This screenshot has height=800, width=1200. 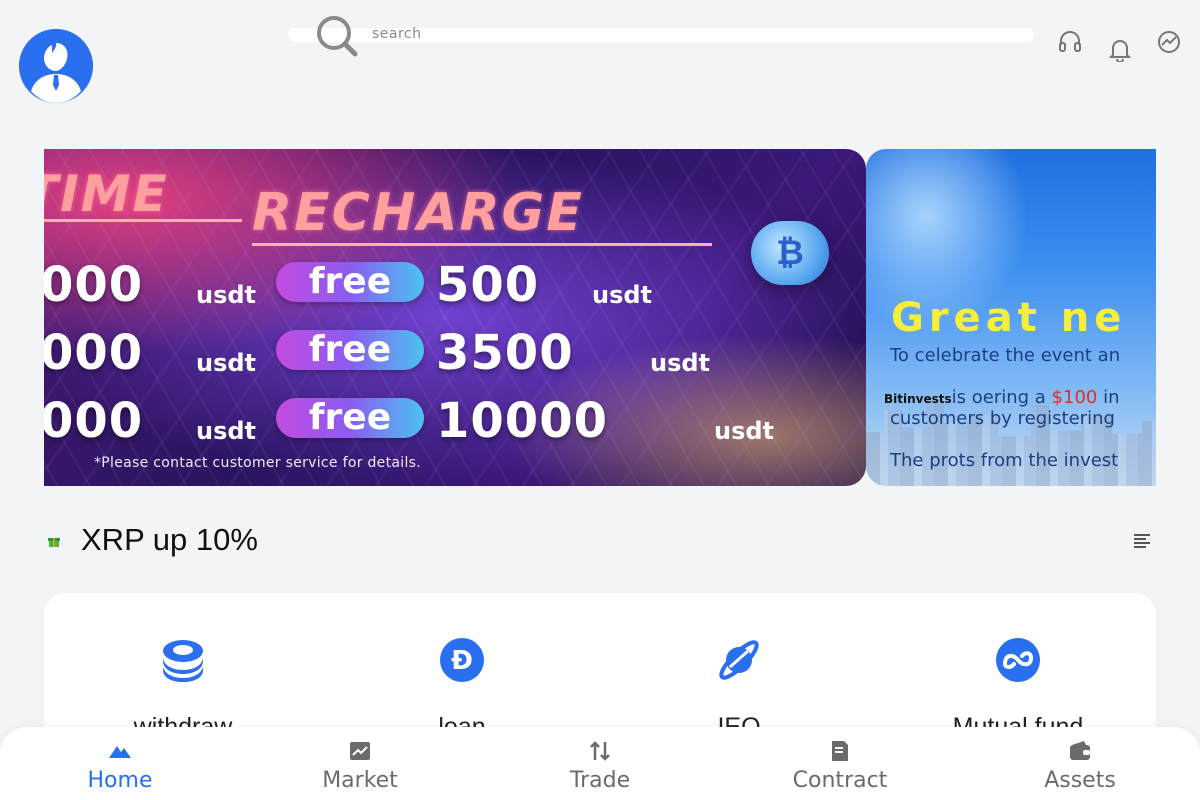 I want to click on svg-text: Đ, so click(x=462, y=661).